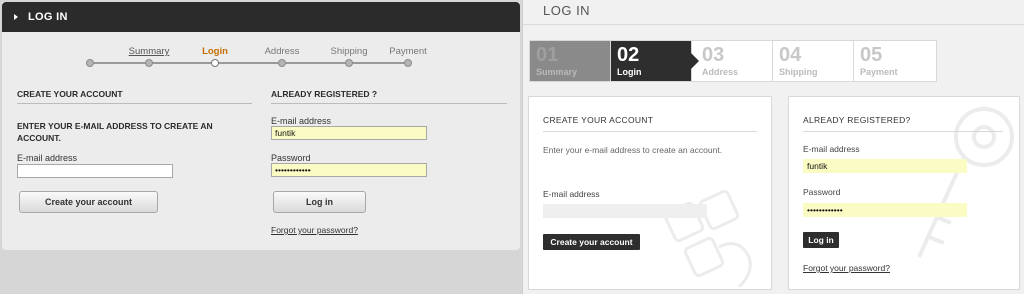 The width and height of the screenshot is (1024, 294). What do you see at coordinates (249, 63) in the screenshot?
I see `steps-track` at bounding box center [249, 63].